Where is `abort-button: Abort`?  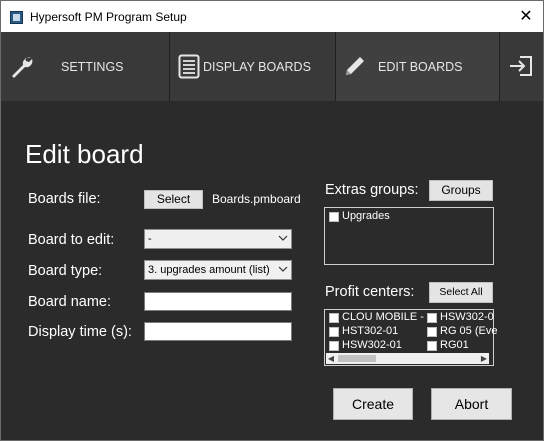 abort-button: Abort is located at coordinates (471, 404).